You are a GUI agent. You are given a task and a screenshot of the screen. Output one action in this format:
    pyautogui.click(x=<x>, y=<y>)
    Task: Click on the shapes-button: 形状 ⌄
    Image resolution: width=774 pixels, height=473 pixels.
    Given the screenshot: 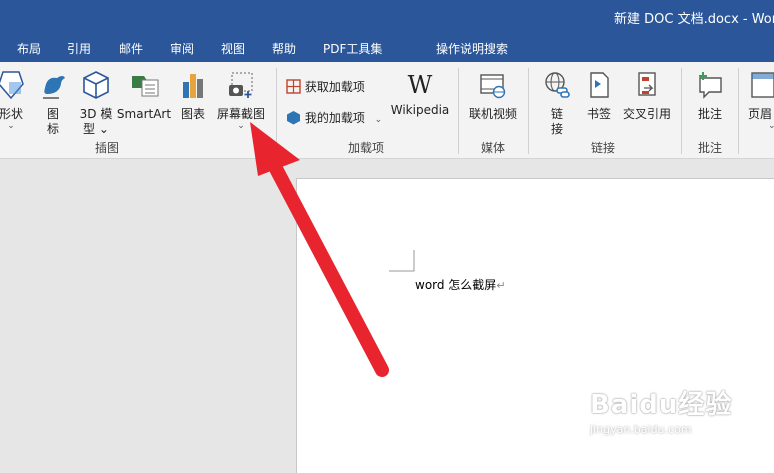 What is the action you would take?
    pyautogui.click(x=14, y=100)
    